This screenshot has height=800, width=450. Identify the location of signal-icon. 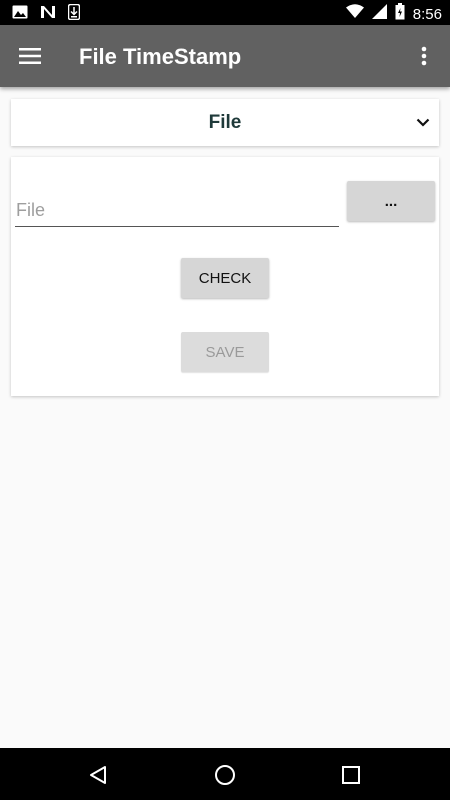
(379, 14).